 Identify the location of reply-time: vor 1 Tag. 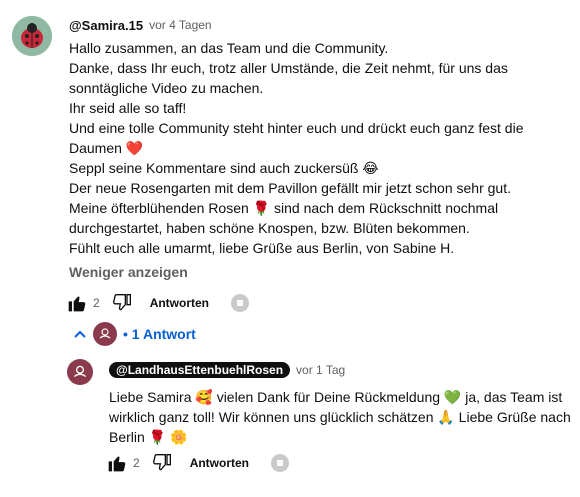
(320, 370).